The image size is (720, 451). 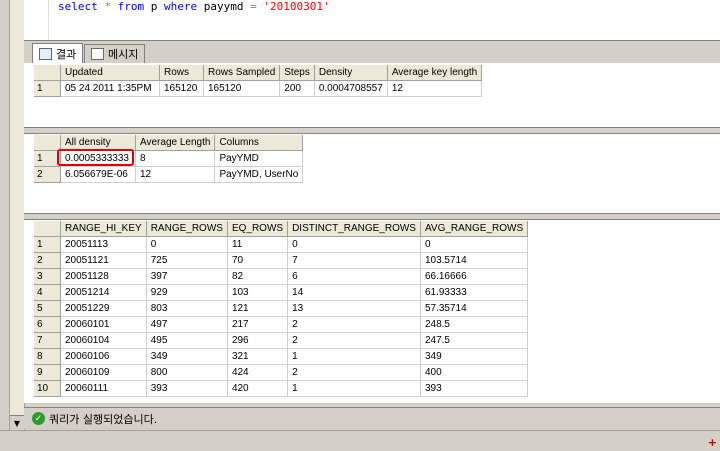 I want to click on cell: 57.35714, so click(x=474, y=308).